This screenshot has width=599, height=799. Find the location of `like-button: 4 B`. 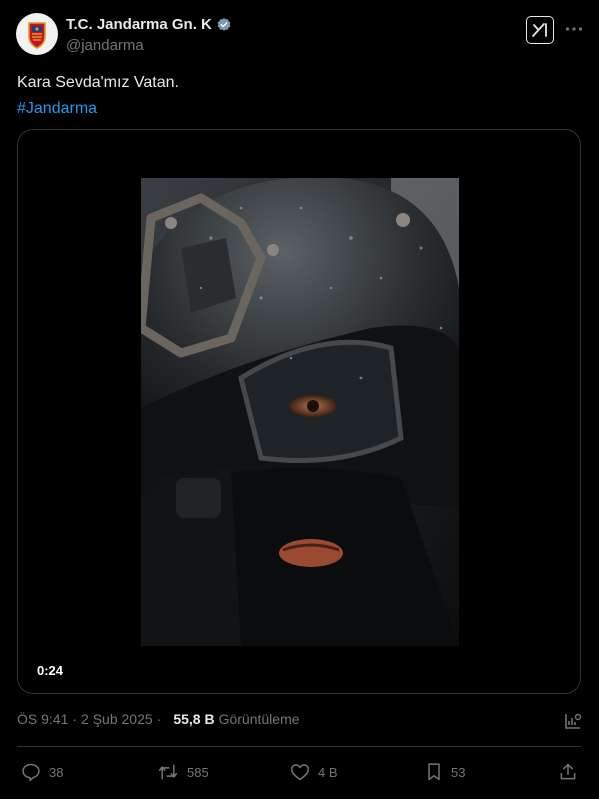

like-button: 4 B is located at coordinates (314, 772).